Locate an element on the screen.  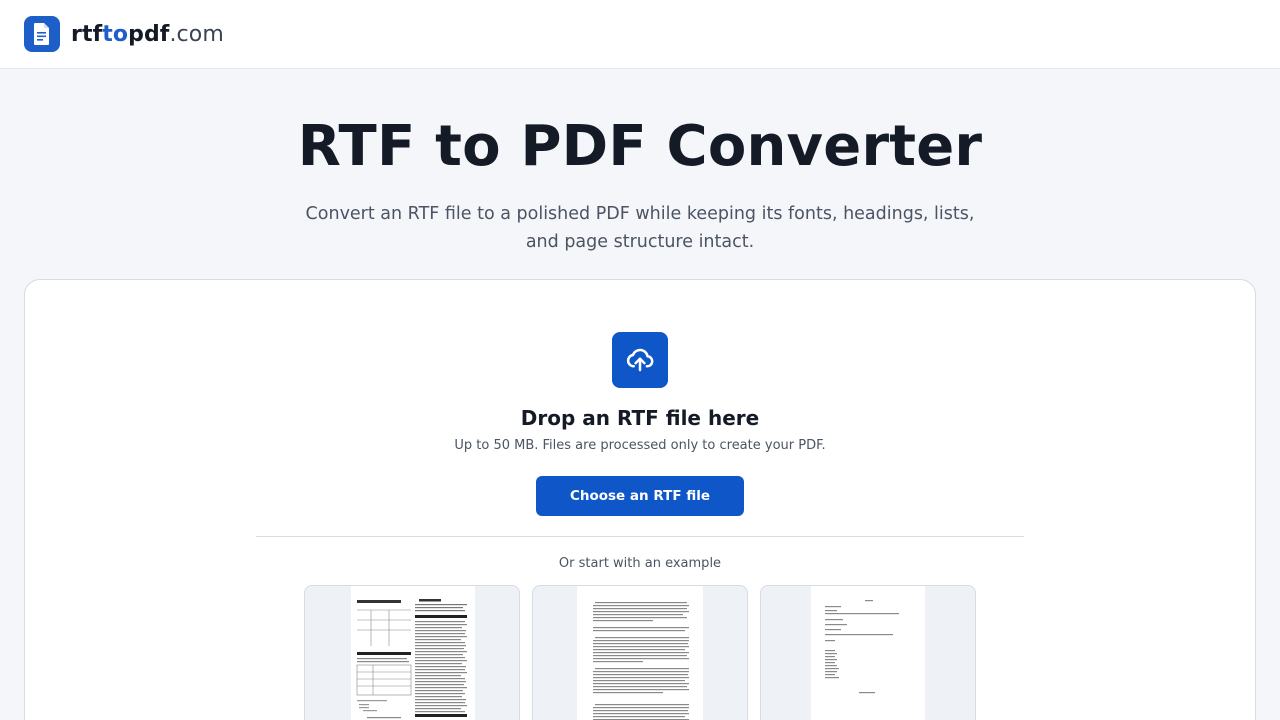
site-header: rtftopdf.com is located at coordinates (640, 34).